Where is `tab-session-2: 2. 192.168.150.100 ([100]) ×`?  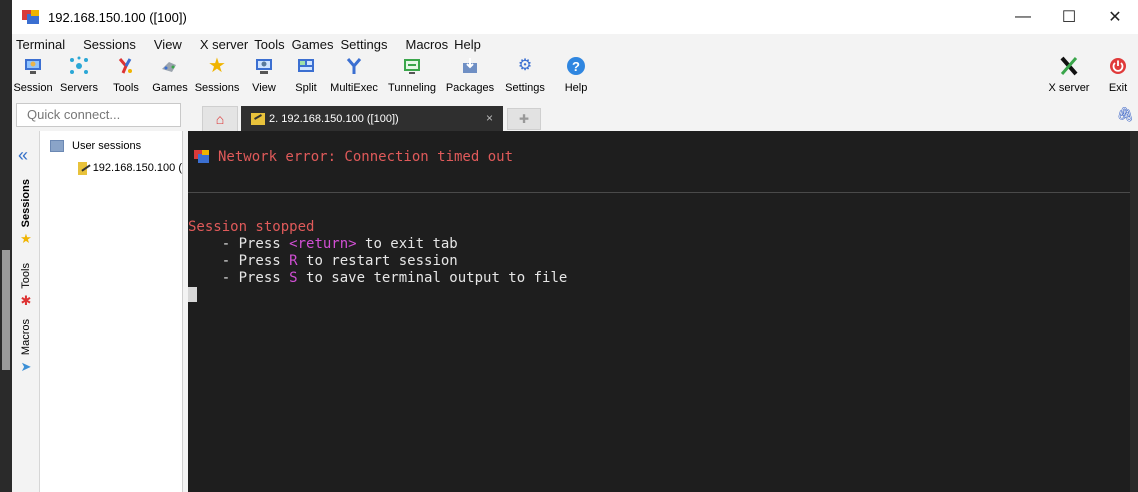
tab-session-2: 2. 192.168.150.100 ([100]) × is located at coordinates (372, 118).